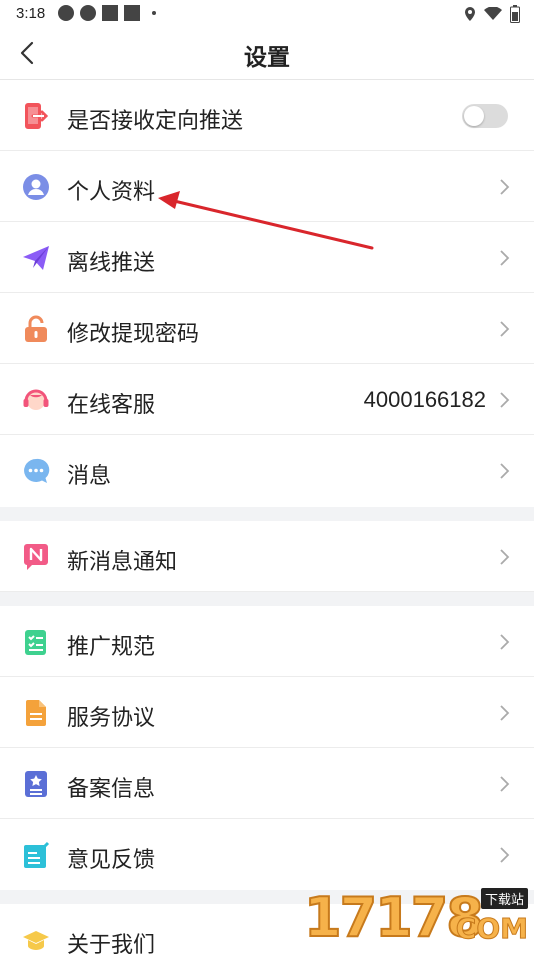 Image resolution: width=534 pixels, height=975 pixels. What do you see at coordinates (267, 57) in the screenshot?
I see `page-title: 设置` at bounding box center [267, 57].